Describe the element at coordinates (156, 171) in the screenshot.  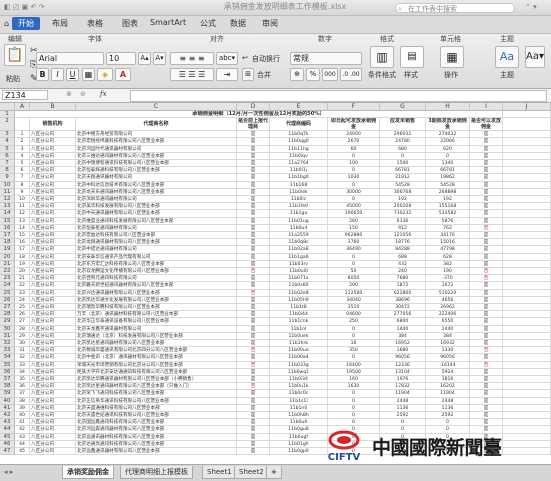
I see `table-cell: 北京恒泰辉通科技有限公司八区营业本部` at that location.